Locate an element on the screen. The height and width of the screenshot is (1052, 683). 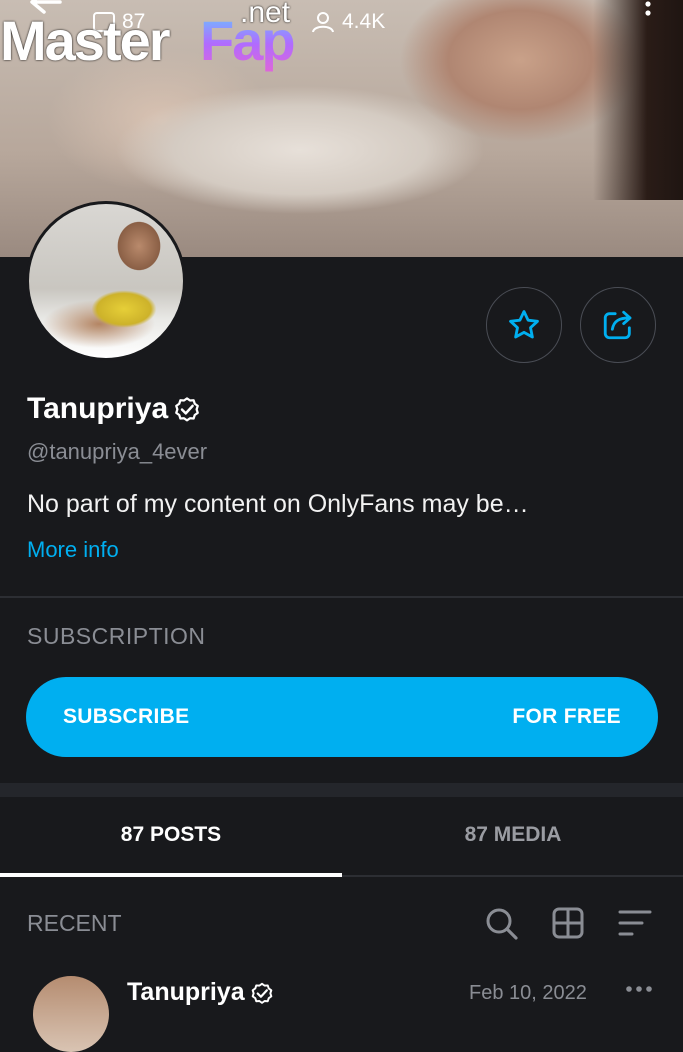
subscribe-price-label: FOR FREE is located at coordinates (566, 716).